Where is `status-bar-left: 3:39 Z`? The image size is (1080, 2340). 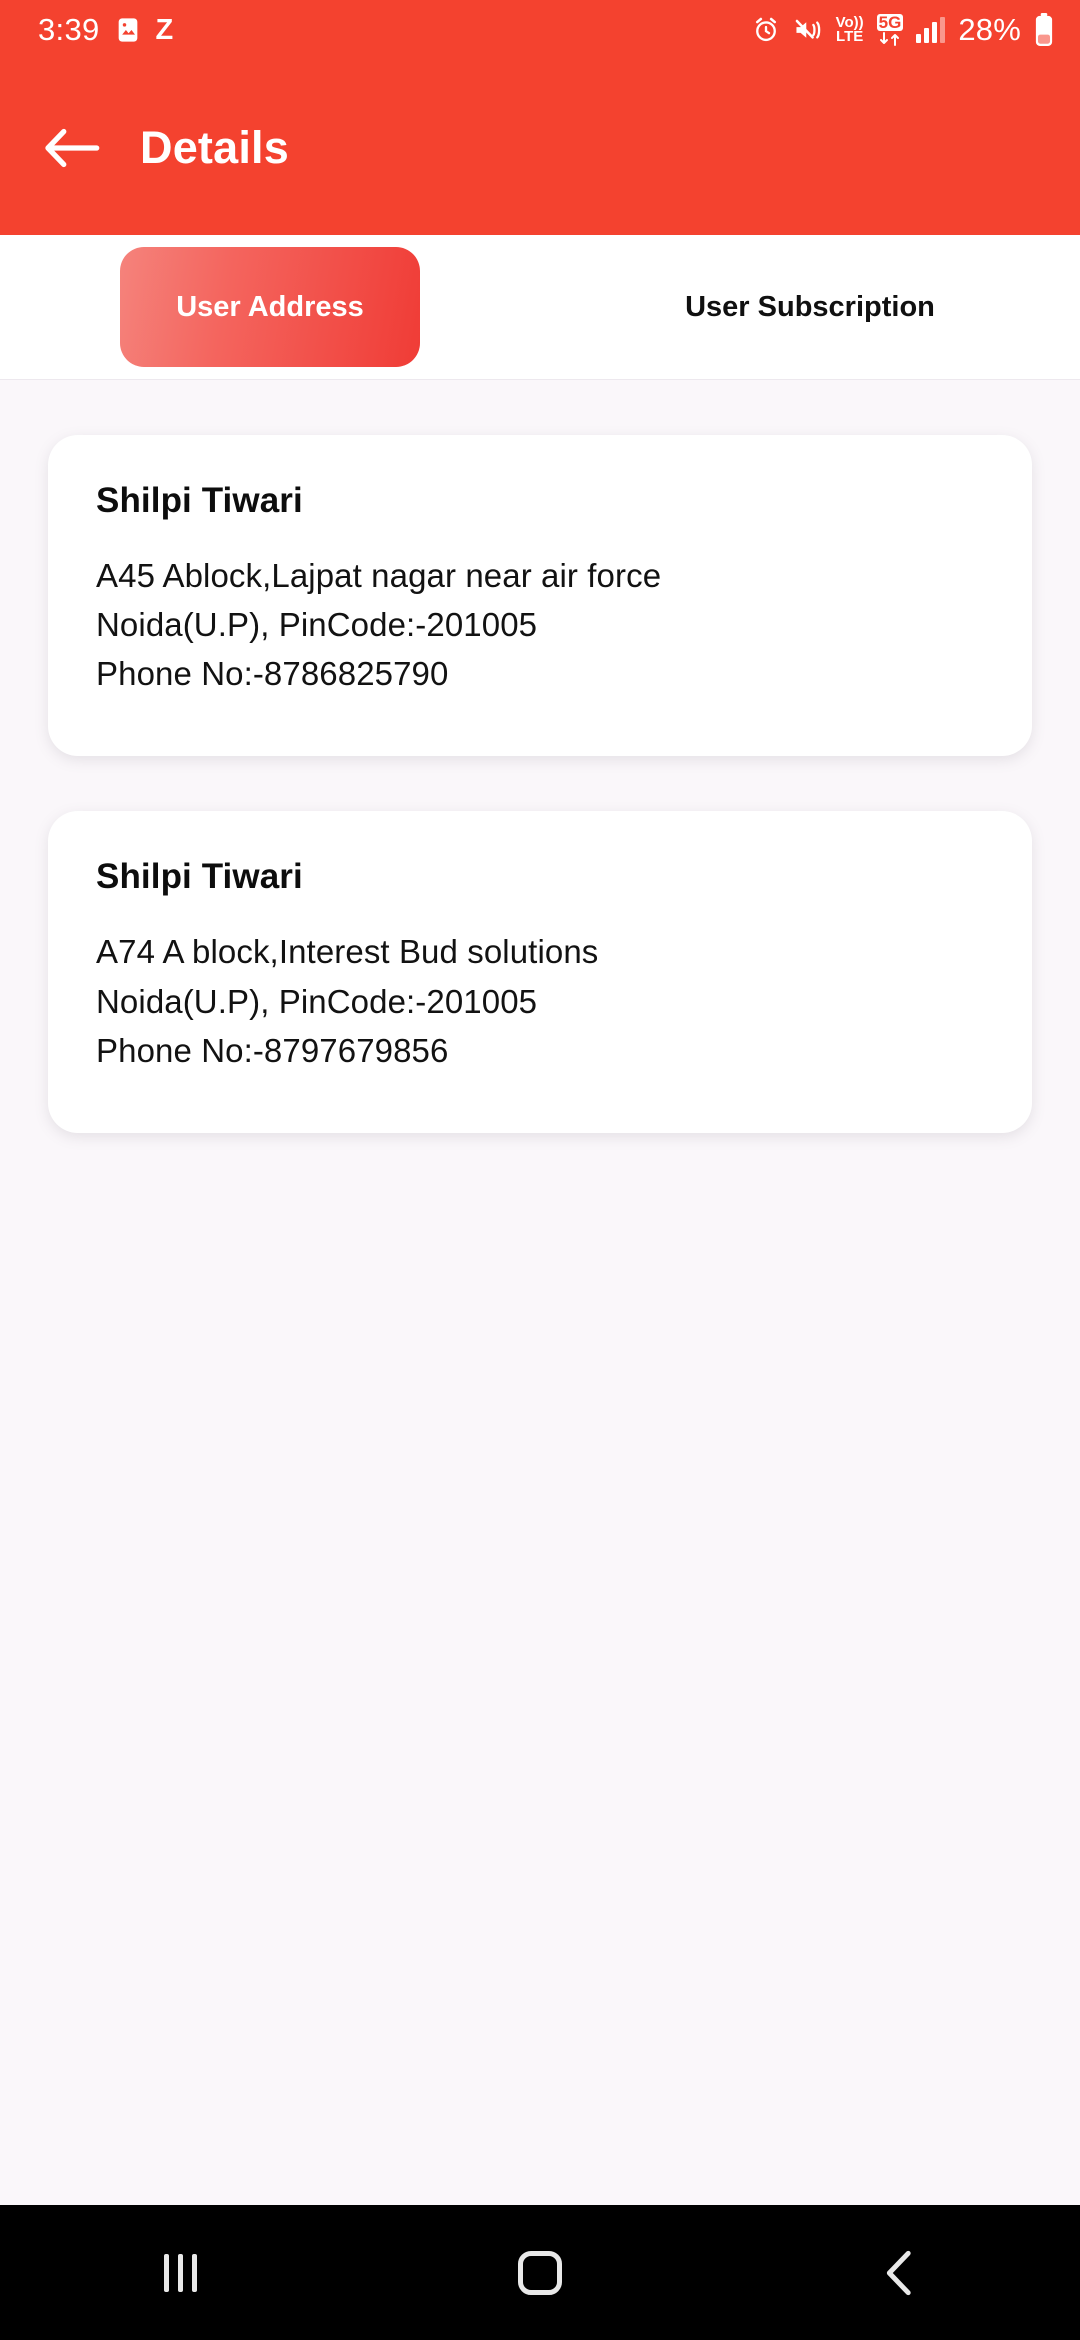 status-bar-left: 3:39 Z is located at coordinates (105, 30).